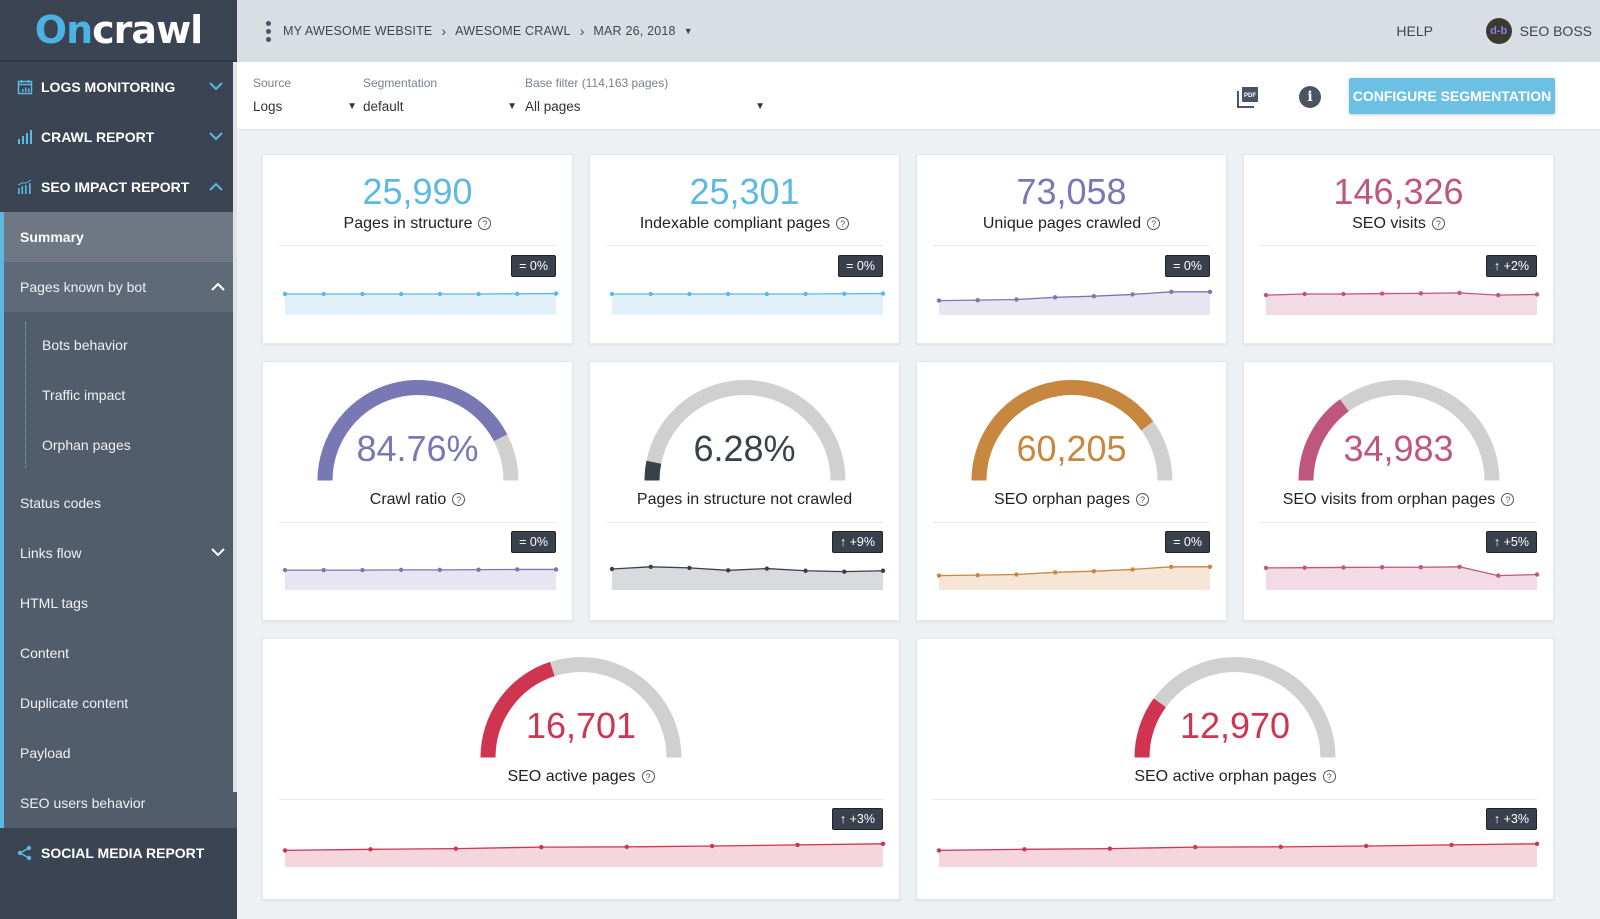 The image size is (1600, 919). Describe the element at coordinates (357, 31) in the screenshot. I see `breadcrumb-website: MY AWESOME WEBSITE` at that location.